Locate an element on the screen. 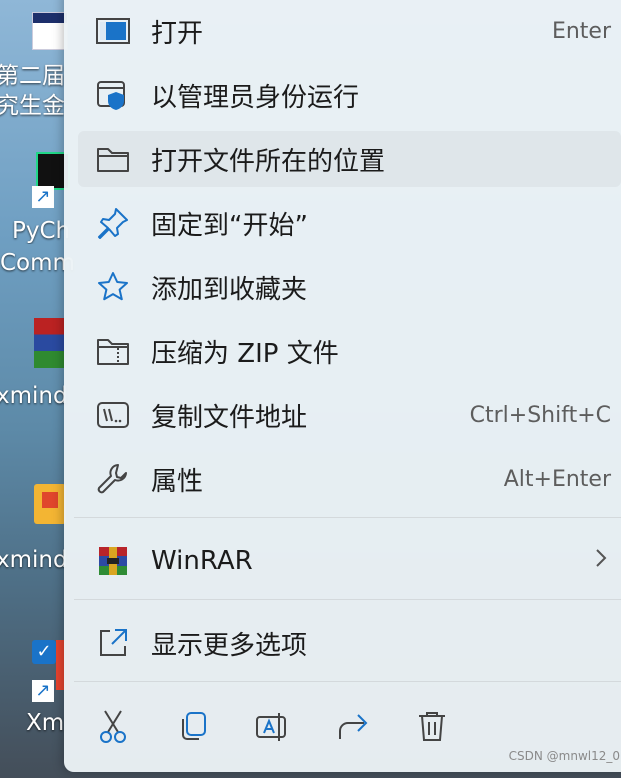 The image size is (621, 778). menu-item-run-as-admin: 以管理员身份运行 is located at coordinates (342, 95).